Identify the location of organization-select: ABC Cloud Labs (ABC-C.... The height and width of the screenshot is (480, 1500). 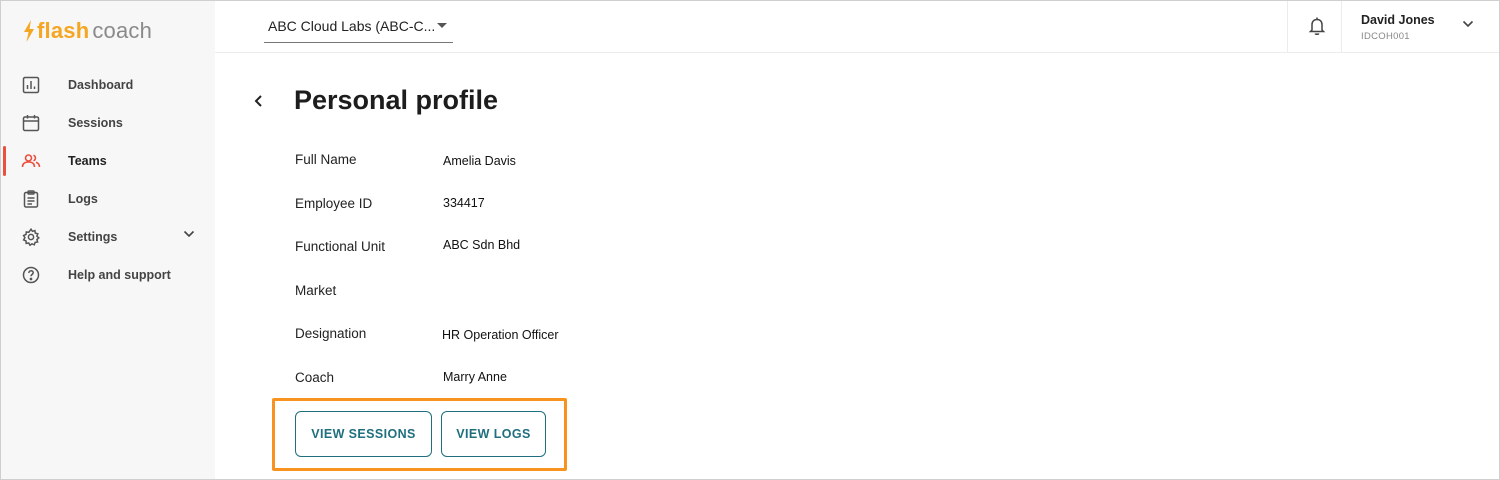
(358, 29).